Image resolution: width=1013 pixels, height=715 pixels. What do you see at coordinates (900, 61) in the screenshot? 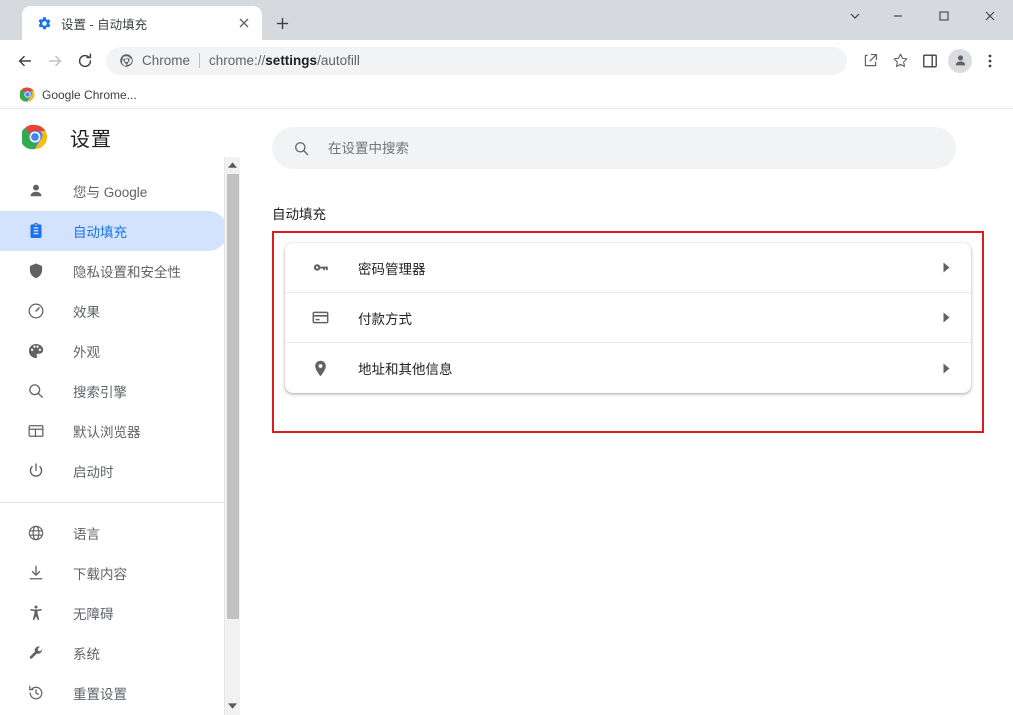
I see `bookmark-star-icon` at bounding box center [900, 61].